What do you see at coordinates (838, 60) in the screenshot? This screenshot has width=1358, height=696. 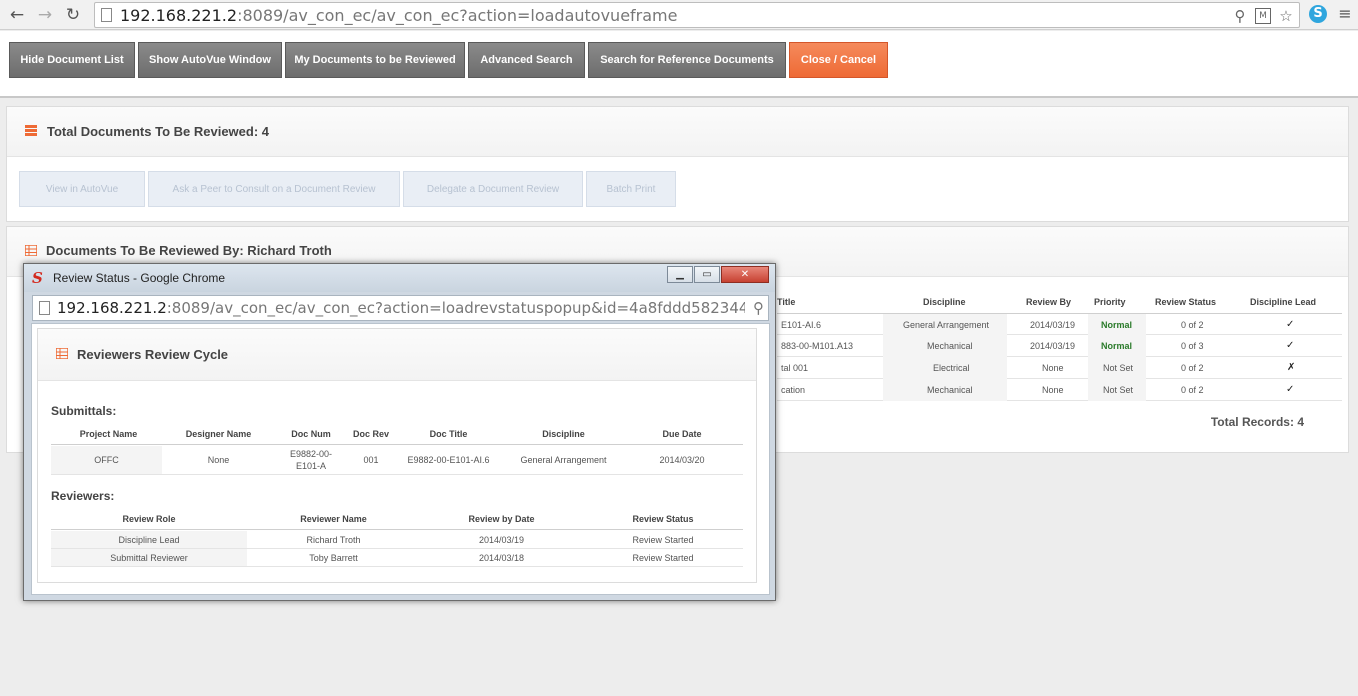 I see `close-cancel-button: Close / Cancel` at bounding box center [838, 60].